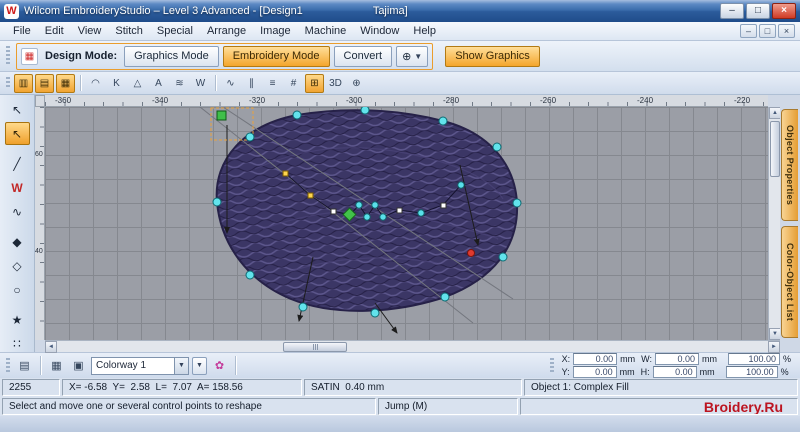 This screenshot has width=800, height=432. I want to click on contour-fill-icon: ◠, so click(95, 83).